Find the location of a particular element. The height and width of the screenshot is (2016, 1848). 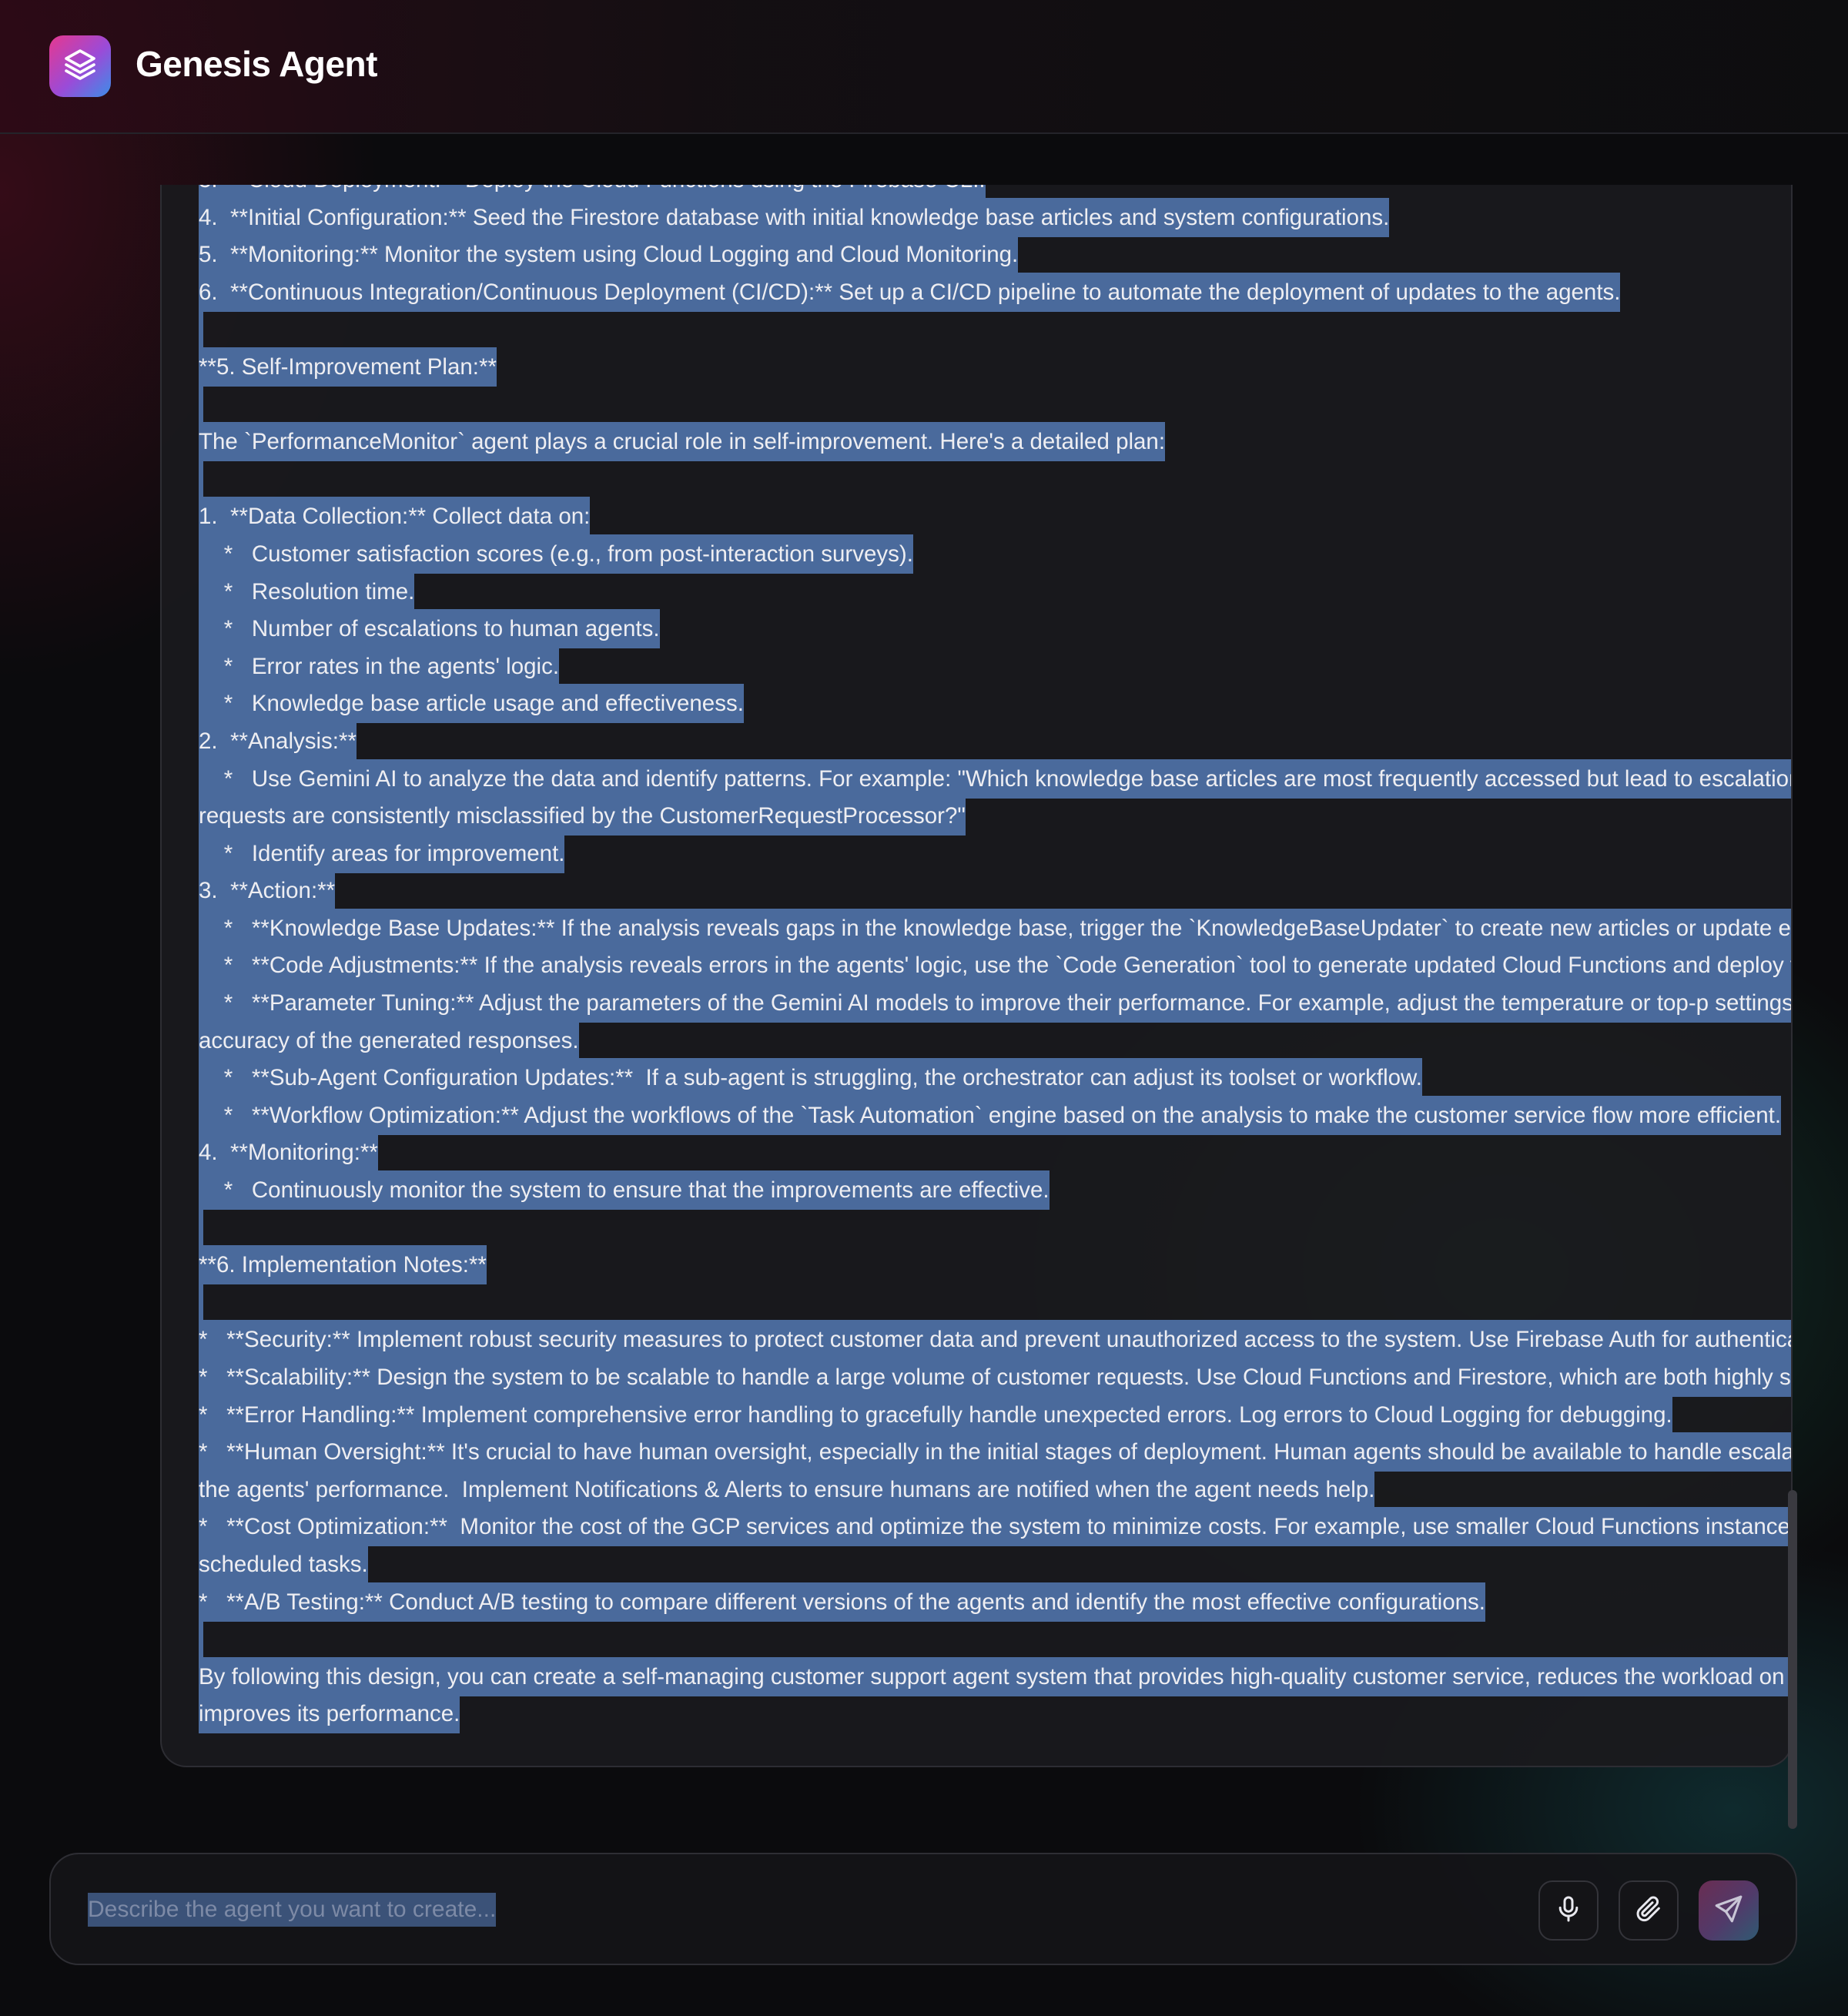

send-button is located at coordinates (1729, 1910).